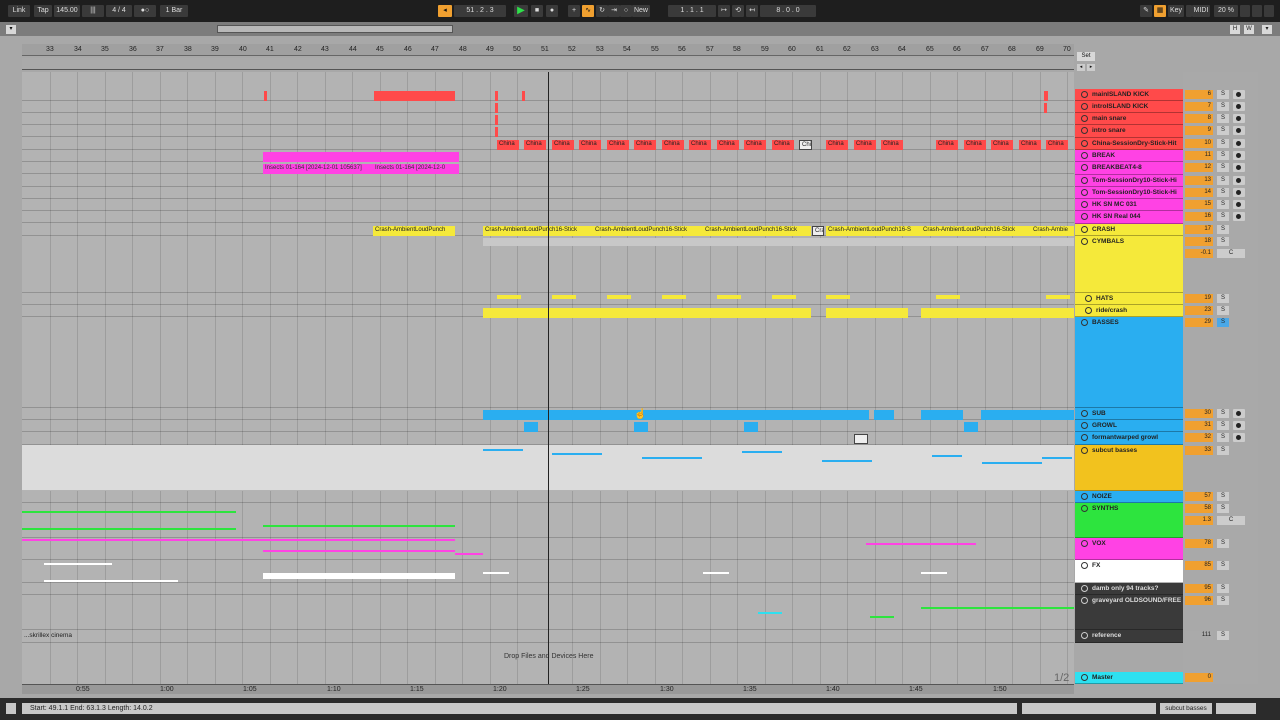 The image size is (1280, 720). What do you see at coordinates (1129, 144) in the screenshot?
I see `track-header: China-SessionDry-Stick-Hit` at bounding box center [1129, 144].